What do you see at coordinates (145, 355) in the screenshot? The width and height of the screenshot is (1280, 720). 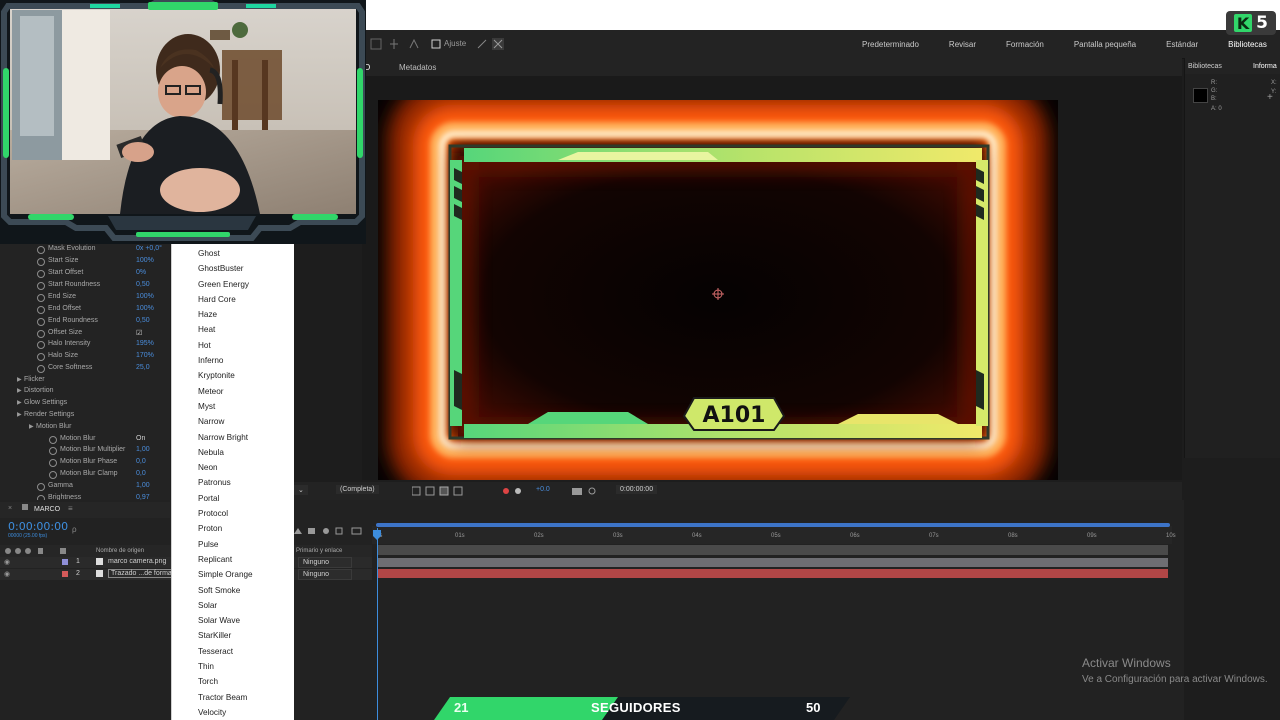 I see `effect-property-value: 170%` at bounding box center [145, 355].